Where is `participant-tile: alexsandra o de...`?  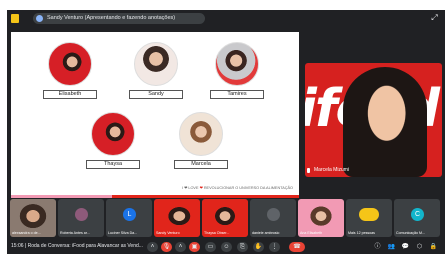
participant-tile: alexsandra o de... is located at coordinates (33, 218).